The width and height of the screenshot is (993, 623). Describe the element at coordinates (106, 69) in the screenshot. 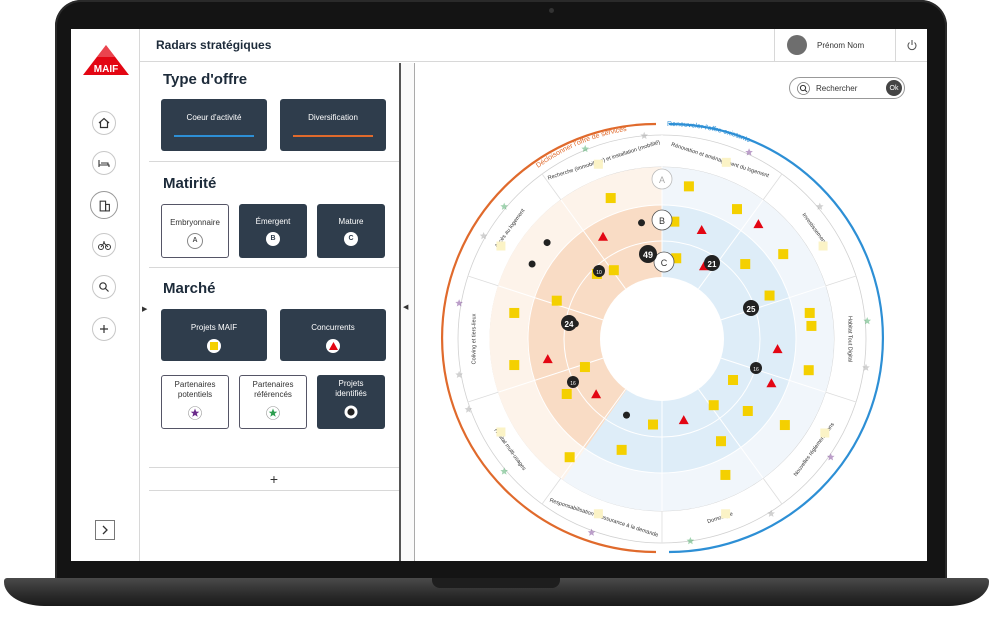

I see `logo-text: MAIF` at that location.